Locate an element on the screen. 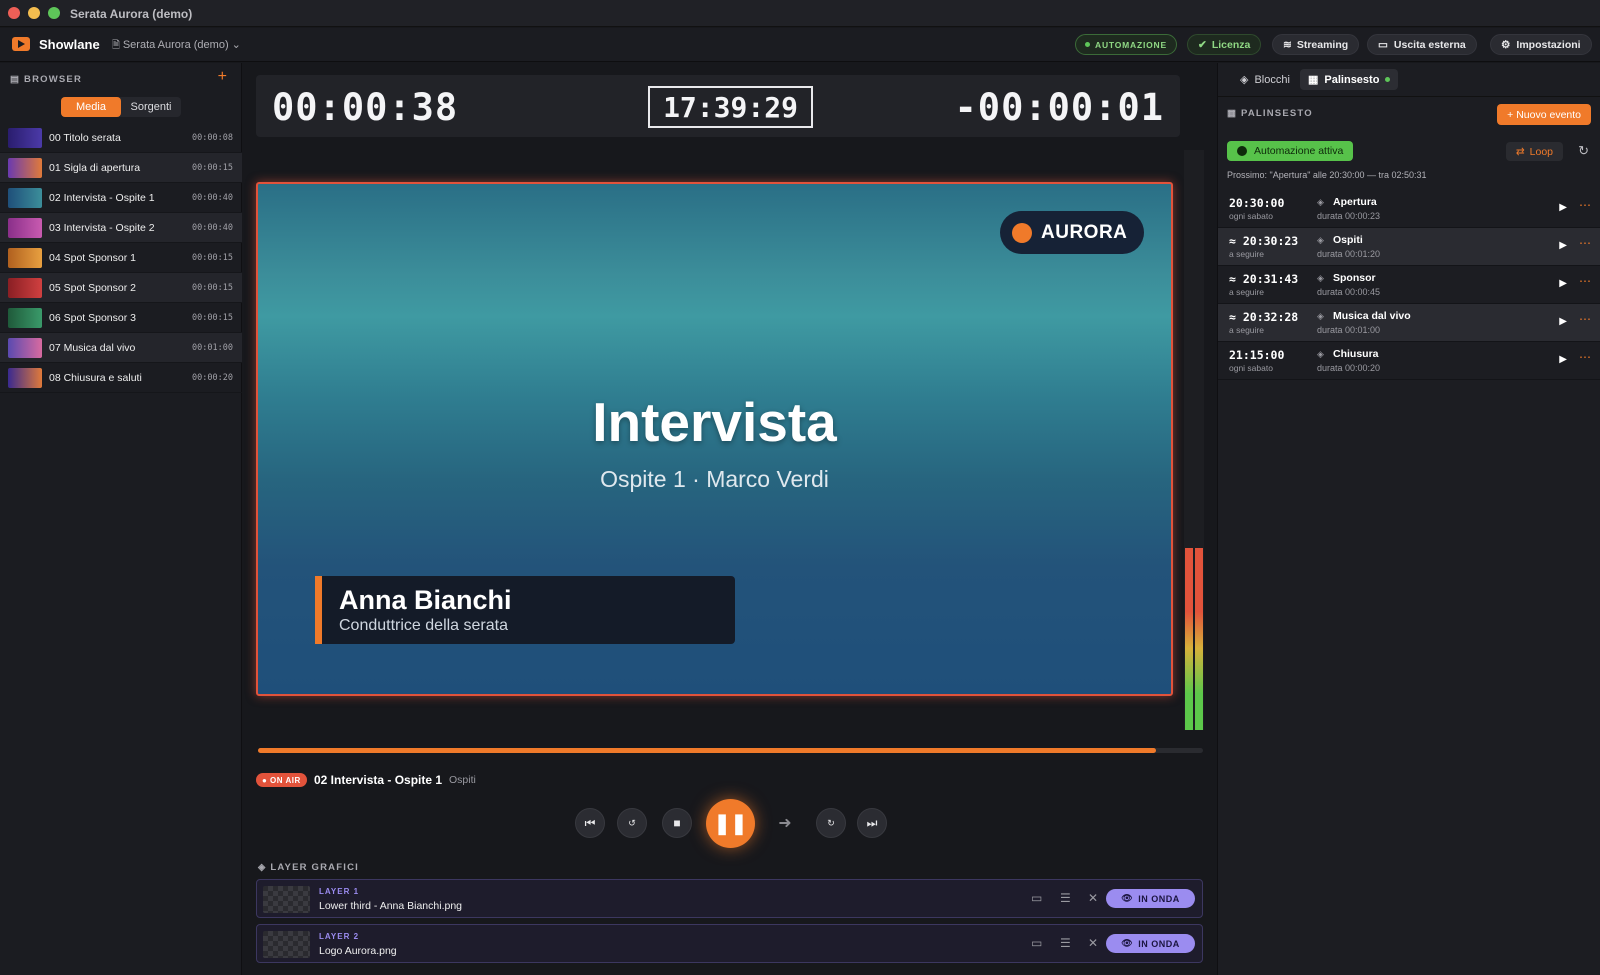 This screenshot has width=1600, height=975. broadcast-icon: ≋ is located at coordinates (1287, 44).